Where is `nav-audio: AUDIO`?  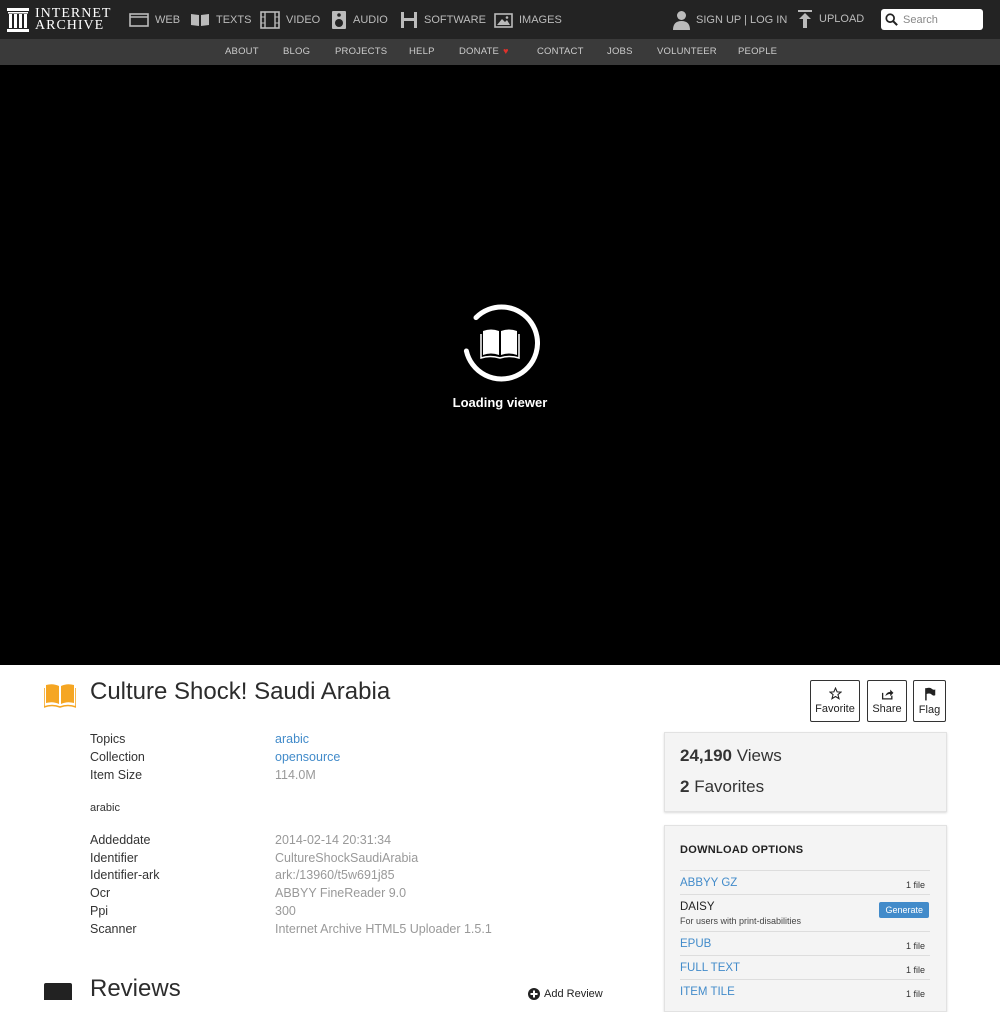
nav-audio: AUDIO is located at coordinates (359, 20).